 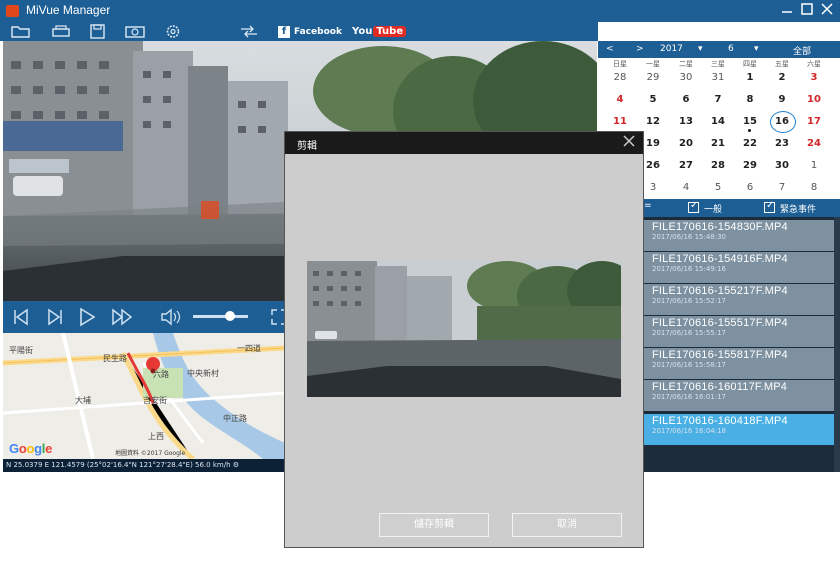 What do you see at coordinates (827, 11) in the screenshot?
I see `close-button` at bounding box center [827, 11].